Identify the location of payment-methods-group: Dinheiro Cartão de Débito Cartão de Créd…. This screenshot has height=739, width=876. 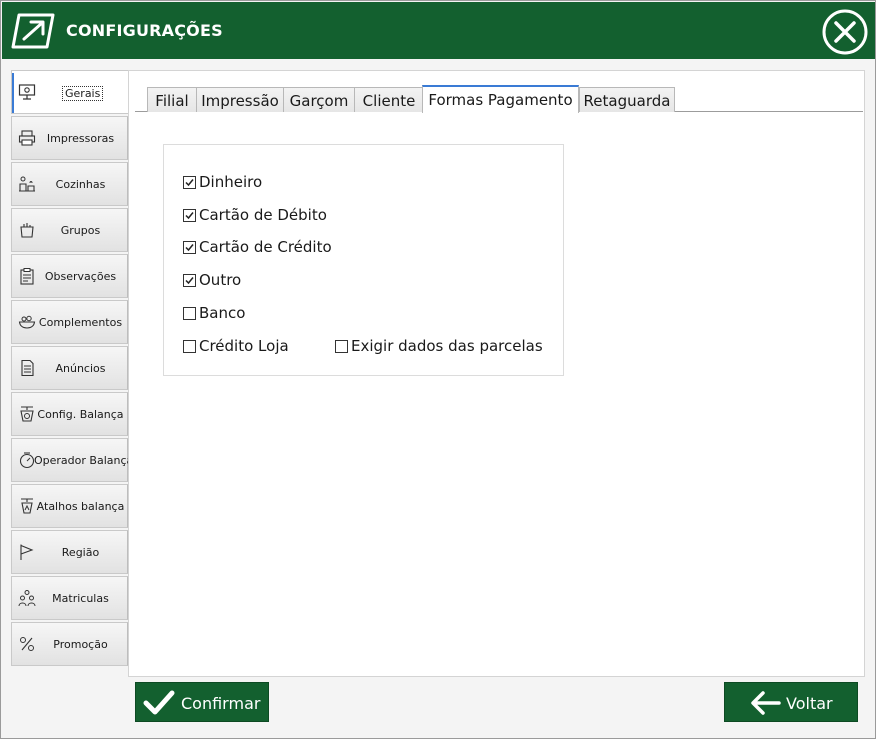
(363, 260).